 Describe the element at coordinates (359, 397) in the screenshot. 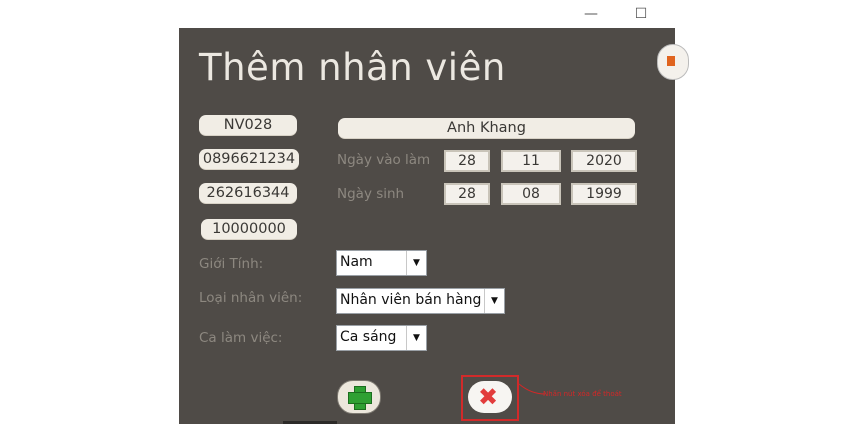

I see `add-employee-button` at that location.